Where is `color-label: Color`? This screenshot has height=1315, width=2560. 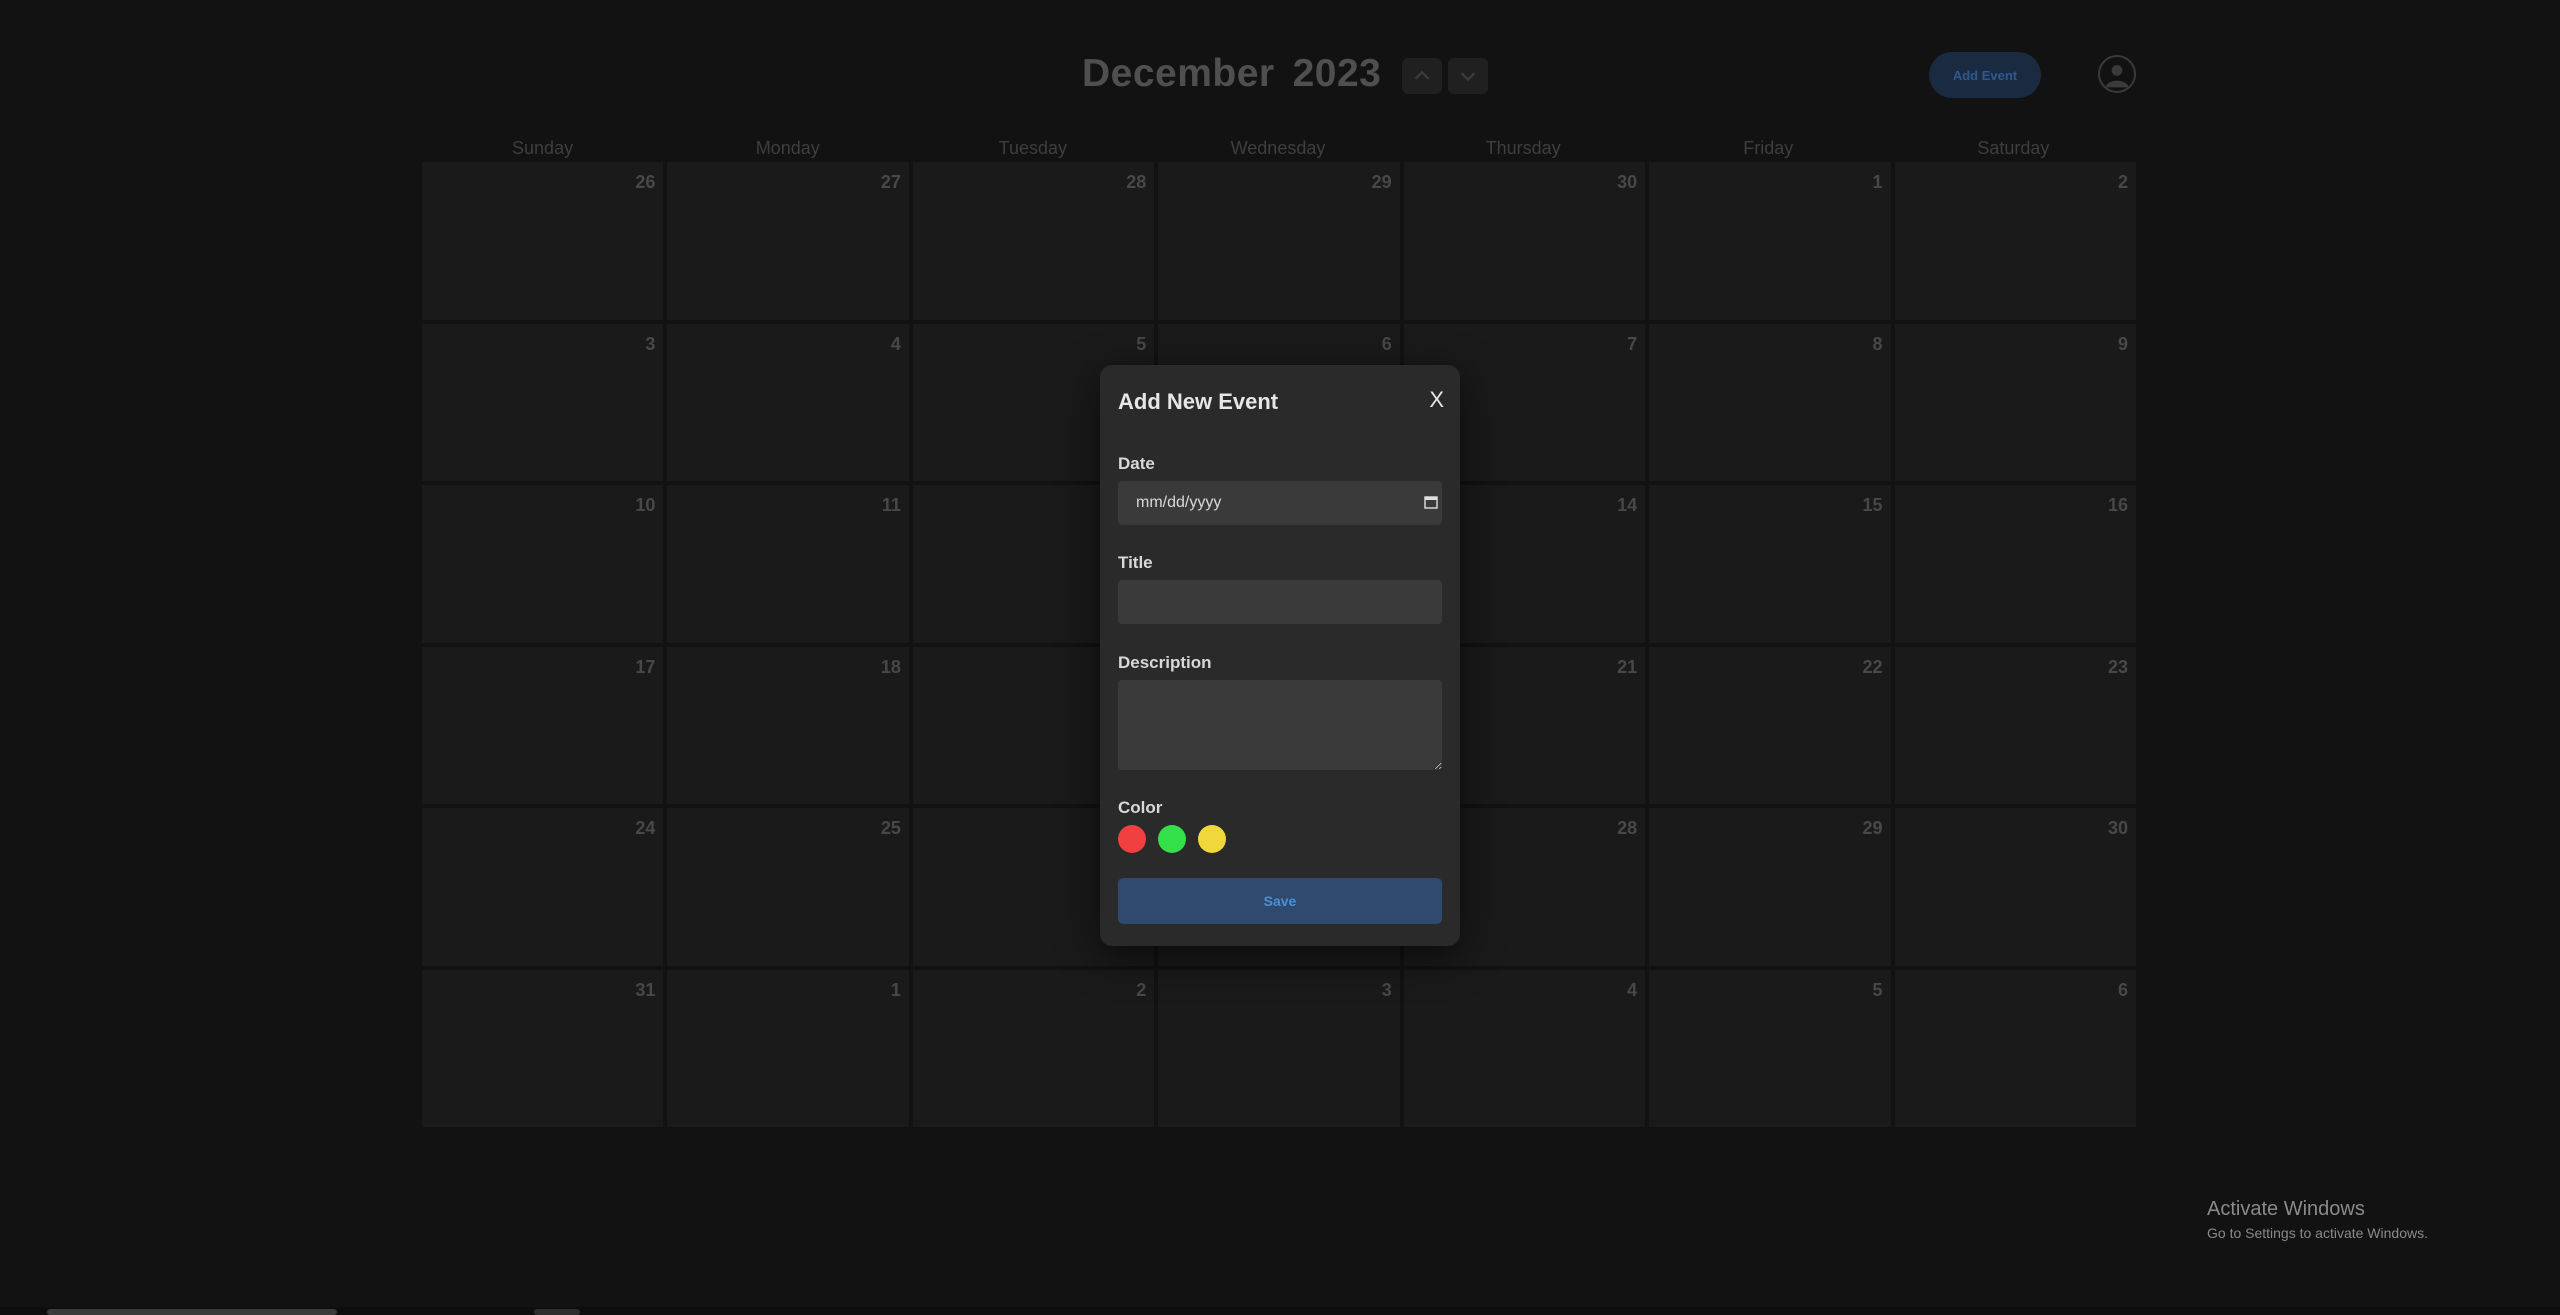
color-label: Color is located at coordinates (1140, 807).